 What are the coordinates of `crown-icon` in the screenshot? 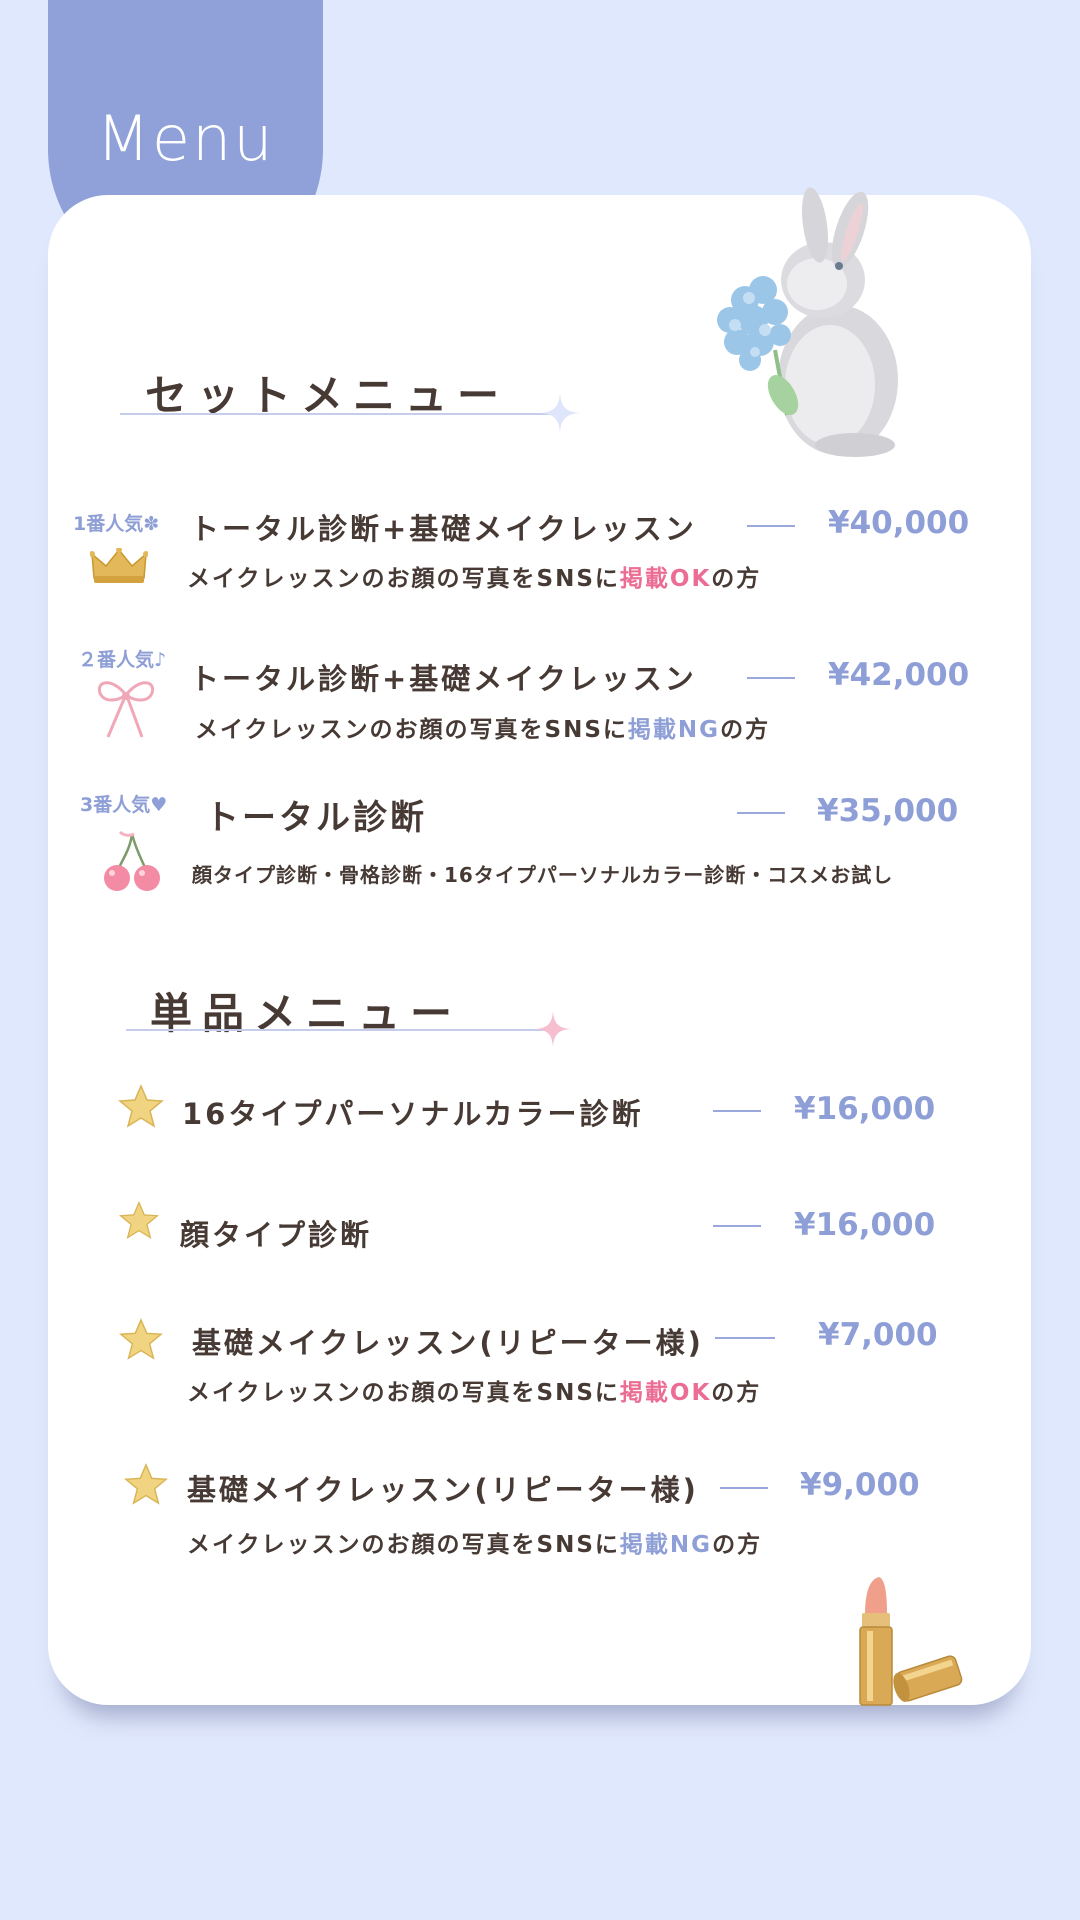 It's located at (119, 565).